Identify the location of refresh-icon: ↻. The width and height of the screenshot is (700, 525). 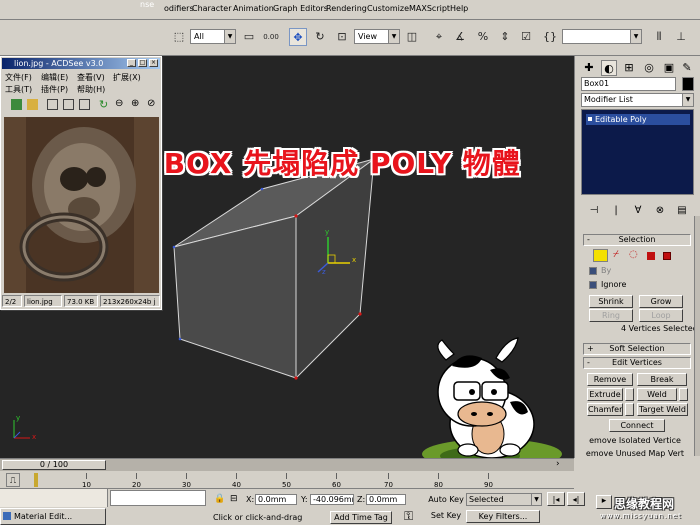
(103, 104).